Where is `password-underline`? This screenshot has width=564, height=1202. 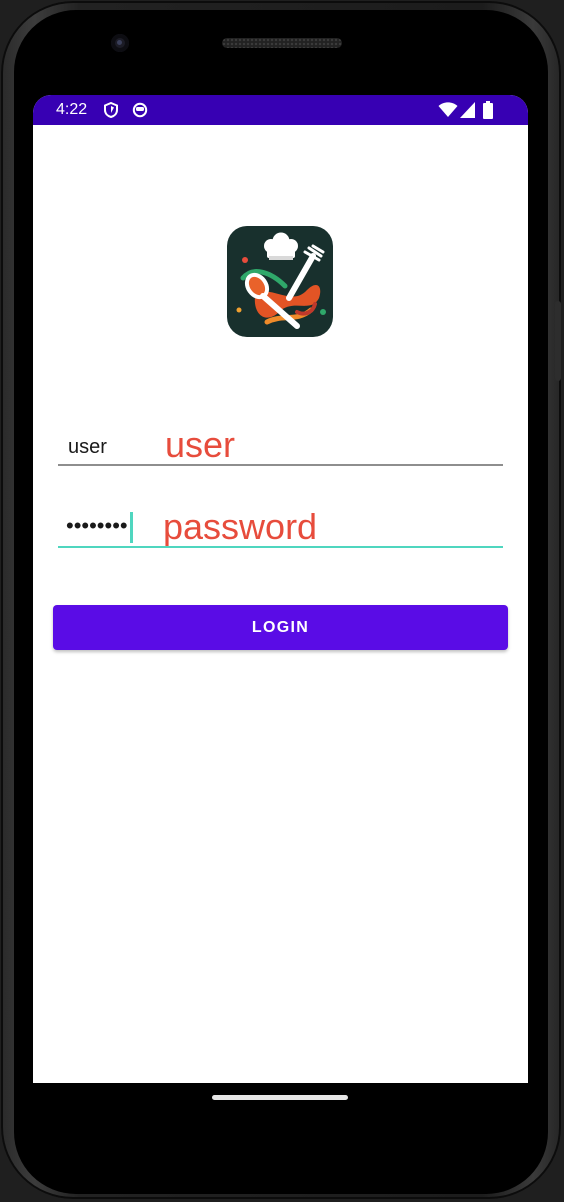
password-underline is located at coordinates (280, 547).